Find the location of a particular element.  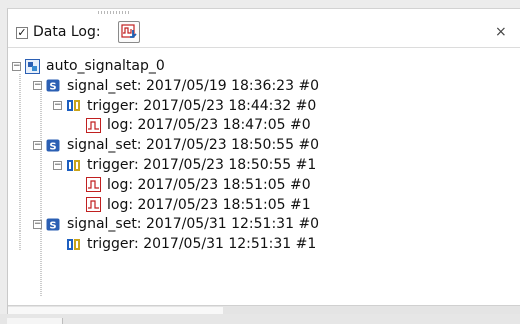

tree-row: trigger: 2017/05/31 12:51:31 #1 is located at coordinates (184, 244).